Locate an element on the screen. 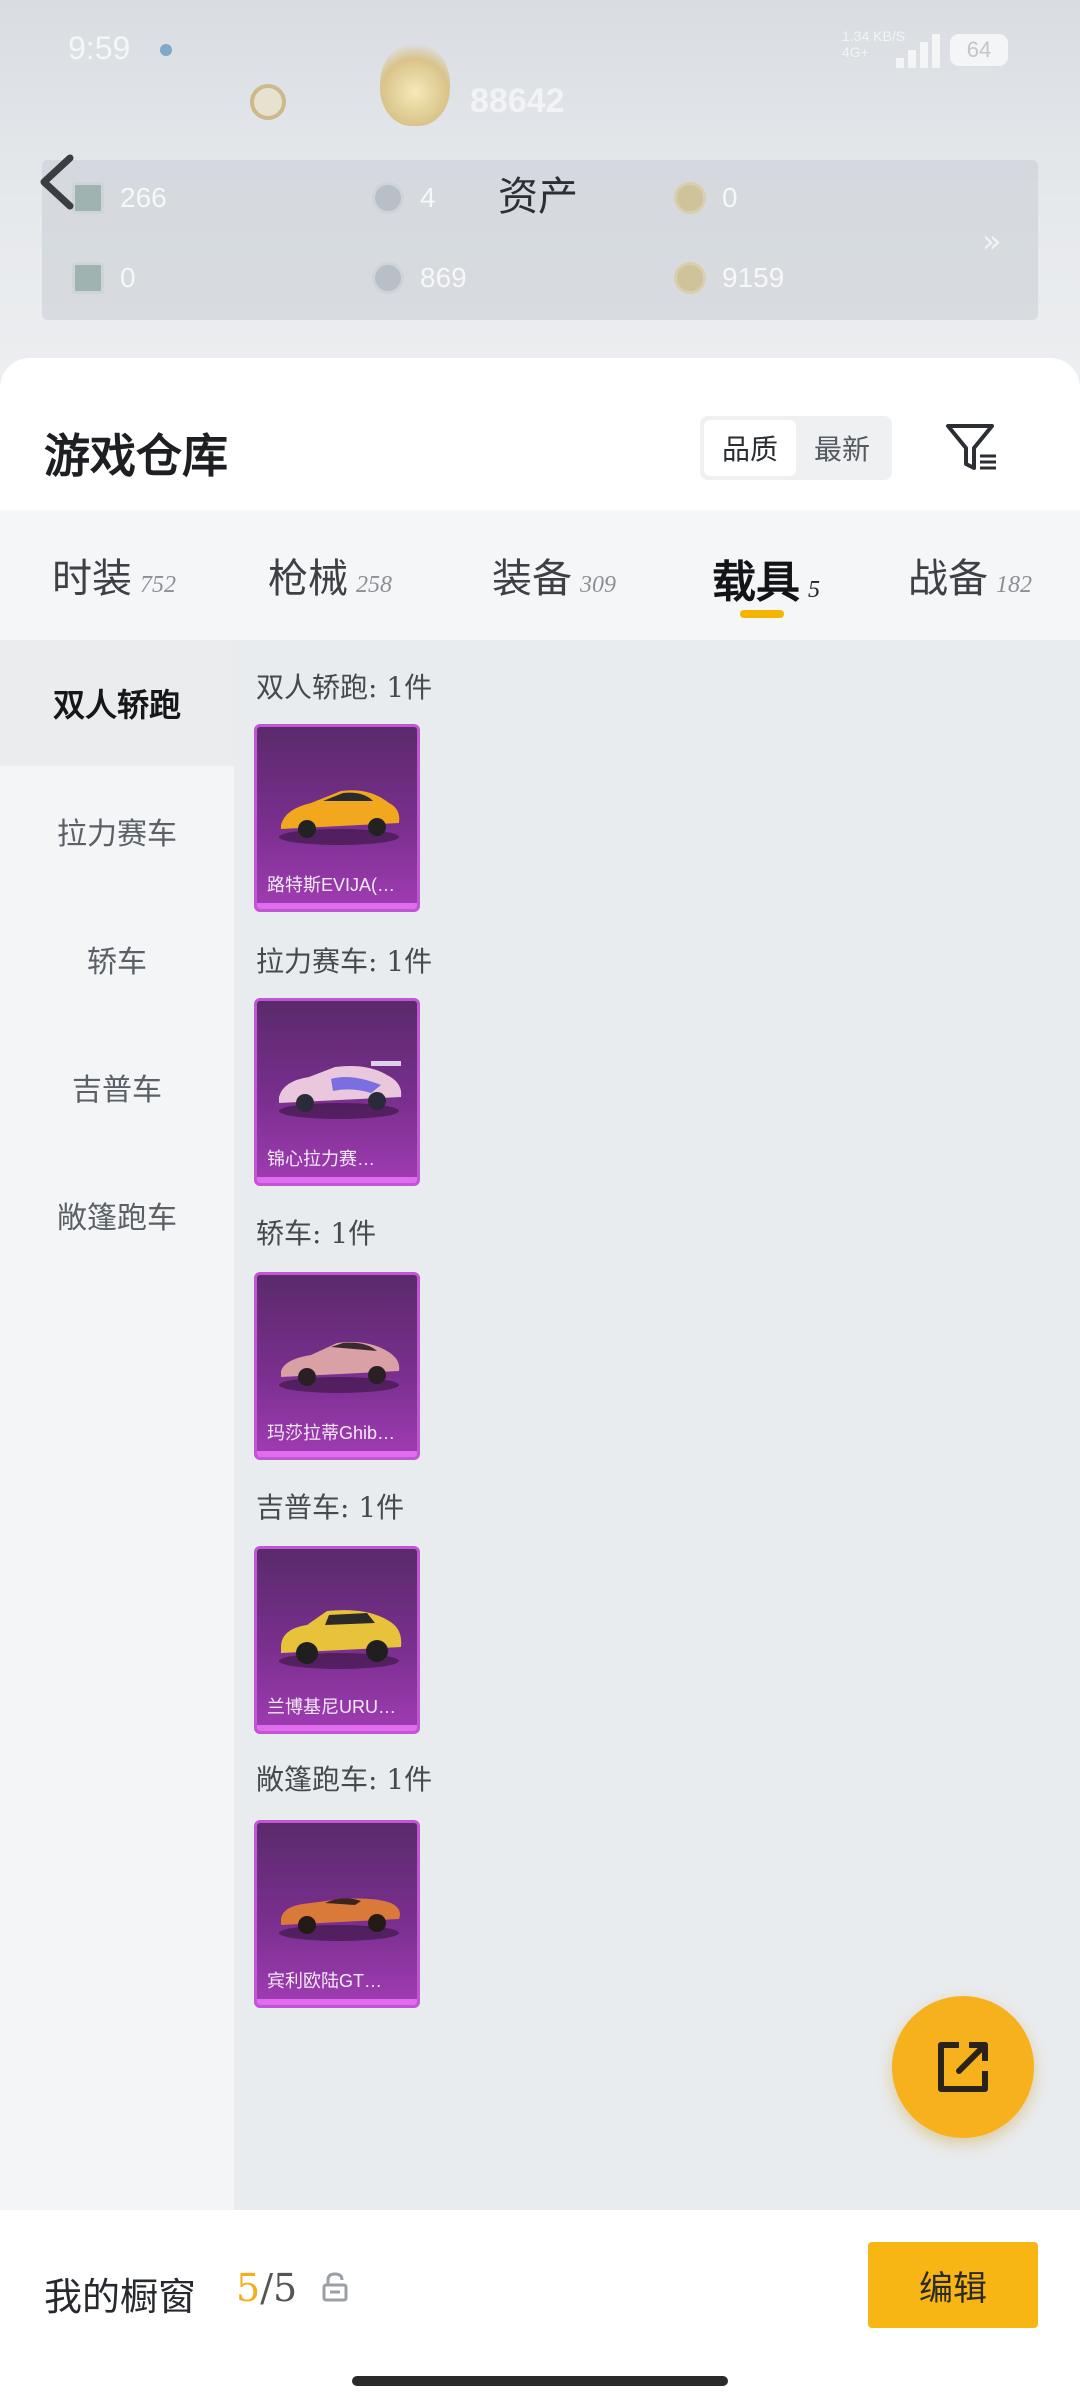 Image resolution: width=1080 pixels, height=2401 pixels. group-label: 轿车: 1件 is located at coordinates (316, 1233).